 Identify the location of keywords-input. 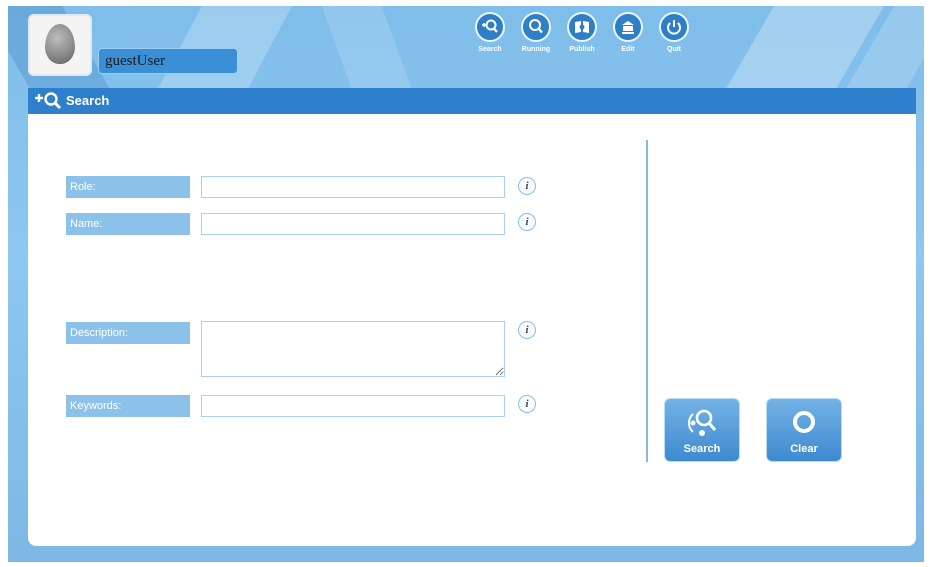
(353, 406).